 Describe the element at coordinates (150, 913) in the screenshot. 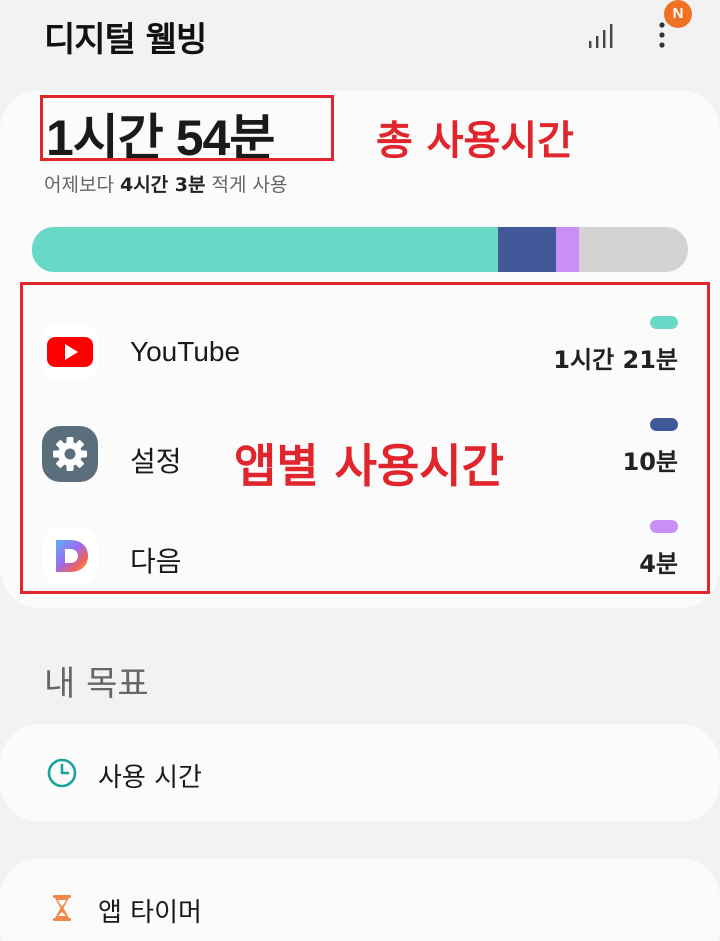

I see `goal-label-app-timer: 앱 타이머` at that location.